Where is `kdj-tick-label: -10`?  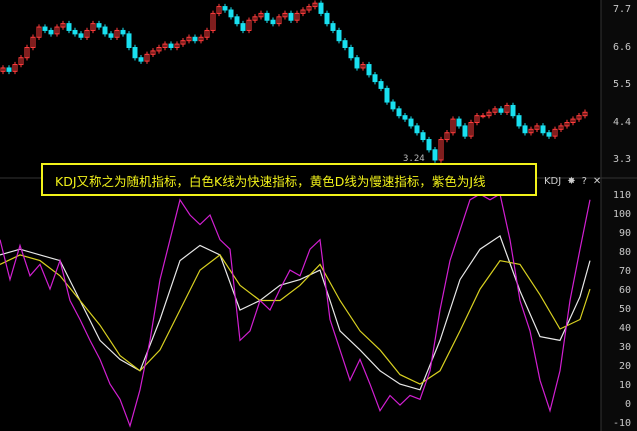
kdj-tick-label: -10 is located at coordinates (621, 423).